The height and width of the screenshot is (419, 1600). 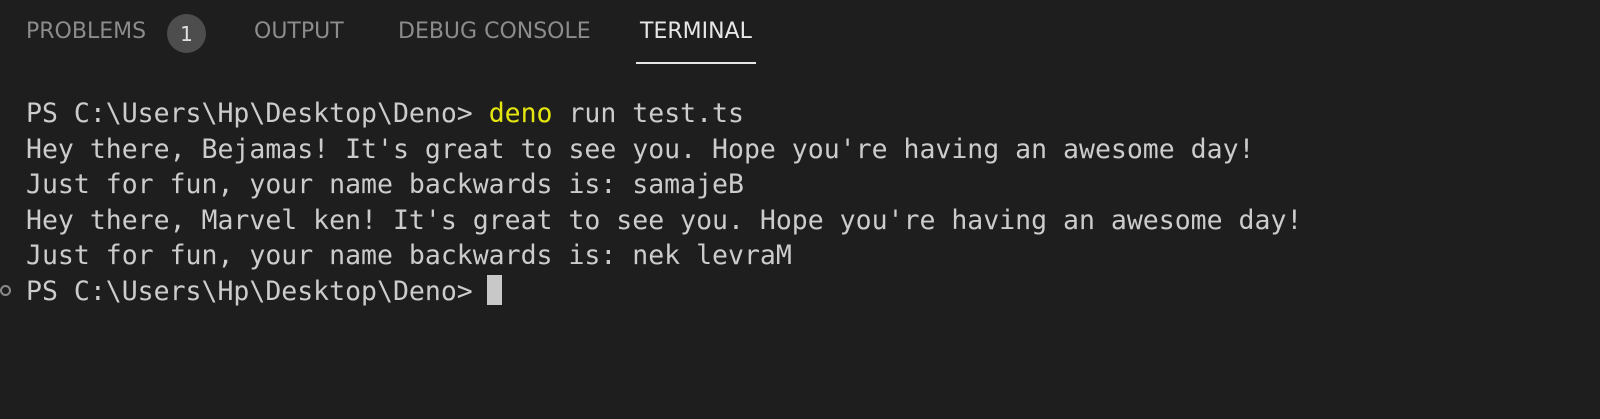 What do you see at coordinates (800, 292) in the screenshot?
I see `terminal-input-line: PS C:\Users\Hp\Desktop\Deno>` at bounding box center [800, 292].